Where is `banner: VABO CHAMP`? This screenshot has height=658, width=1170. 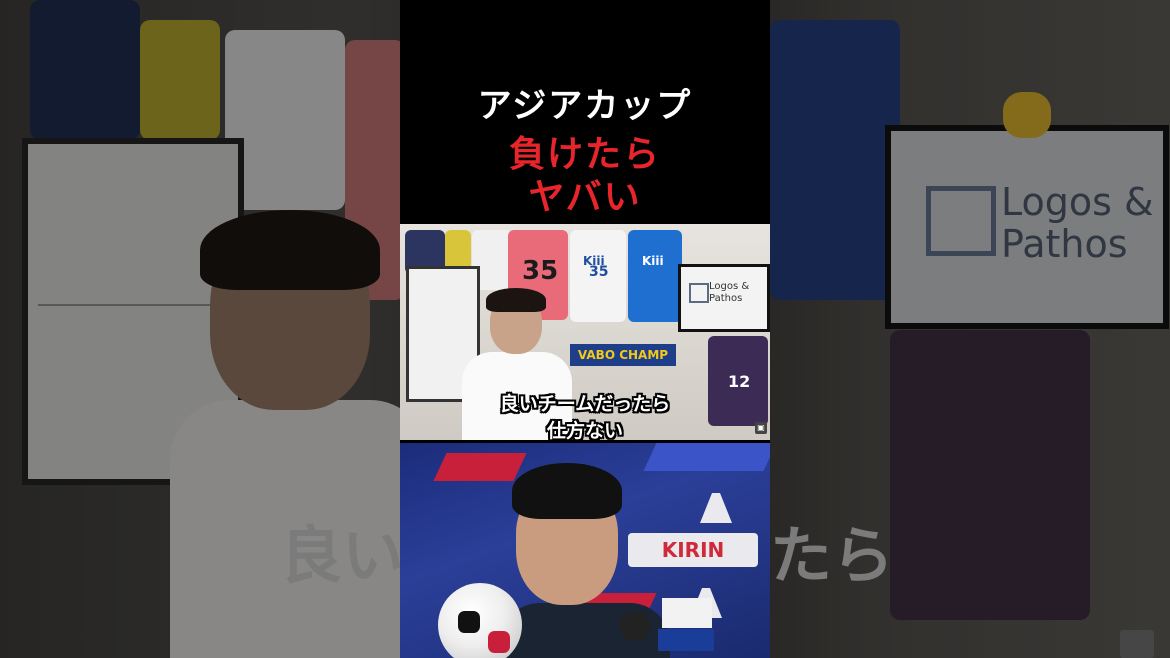 banner: VABO CHAMP is located at coordinates (623, 355).